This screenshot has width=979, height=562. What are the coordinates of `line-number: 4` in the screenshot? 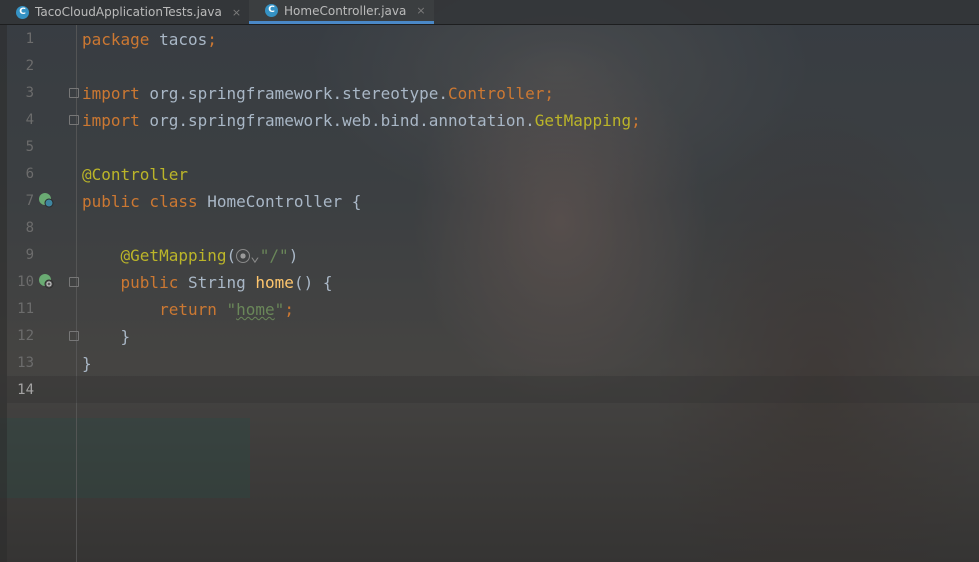 It's located at (29, 120).